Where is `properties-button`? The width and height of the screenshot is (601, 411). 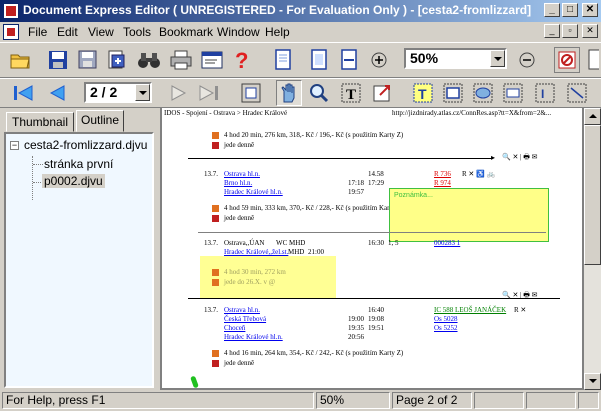 properties-button is located at coordinates (212, 60).